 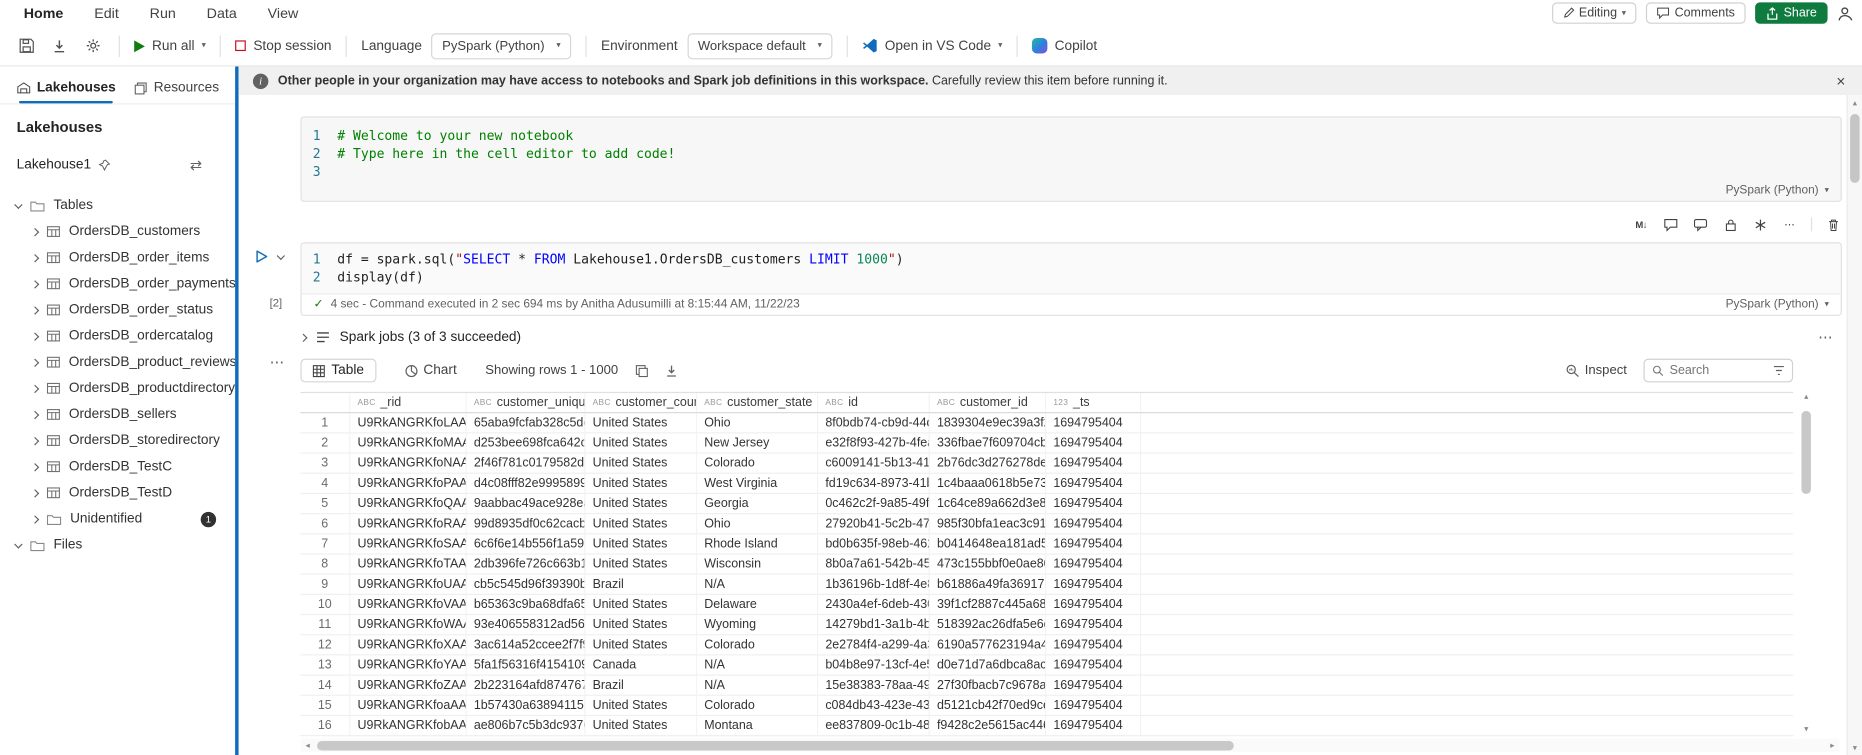 What do you see at coordinates (1845, 12) in the screenshot?
I see `account-avatar-icon` at bounding box center [1845, 12].